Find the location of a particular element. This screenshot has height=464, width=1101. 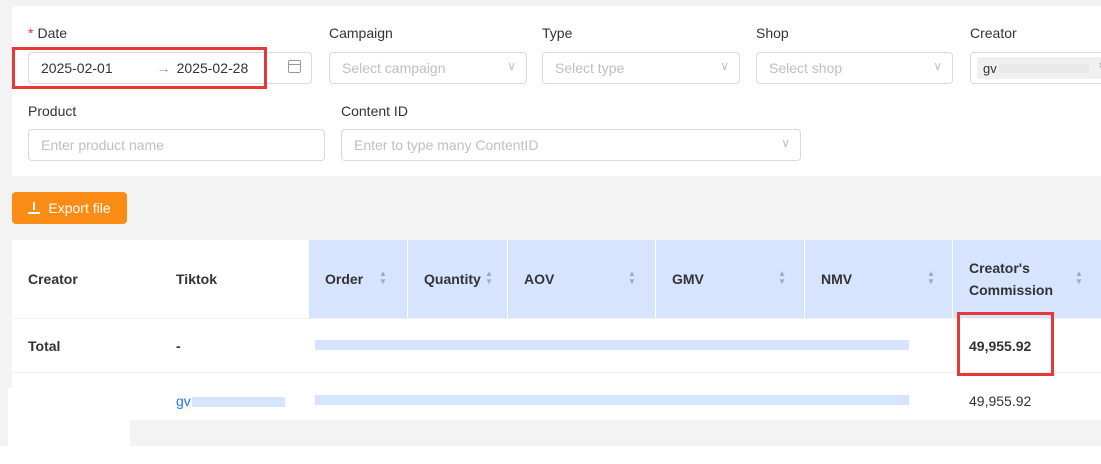

column-header-quantity: Quantity ▲ ▼ is located at coordinates (458, 279).